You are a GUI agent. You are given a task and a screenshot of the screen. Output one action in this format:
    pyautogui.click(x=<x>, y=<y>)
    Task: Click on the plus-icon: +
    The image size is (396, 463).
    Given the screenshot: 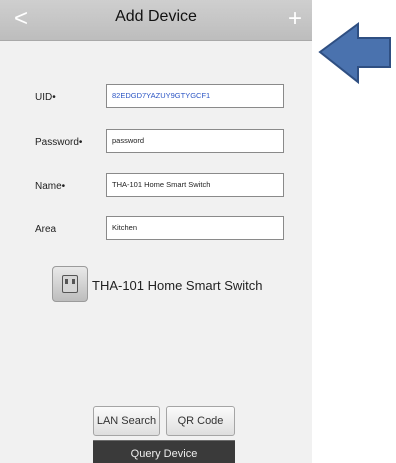 What is the action you would take?
    pyautogui.click(x=294, y=18)
    